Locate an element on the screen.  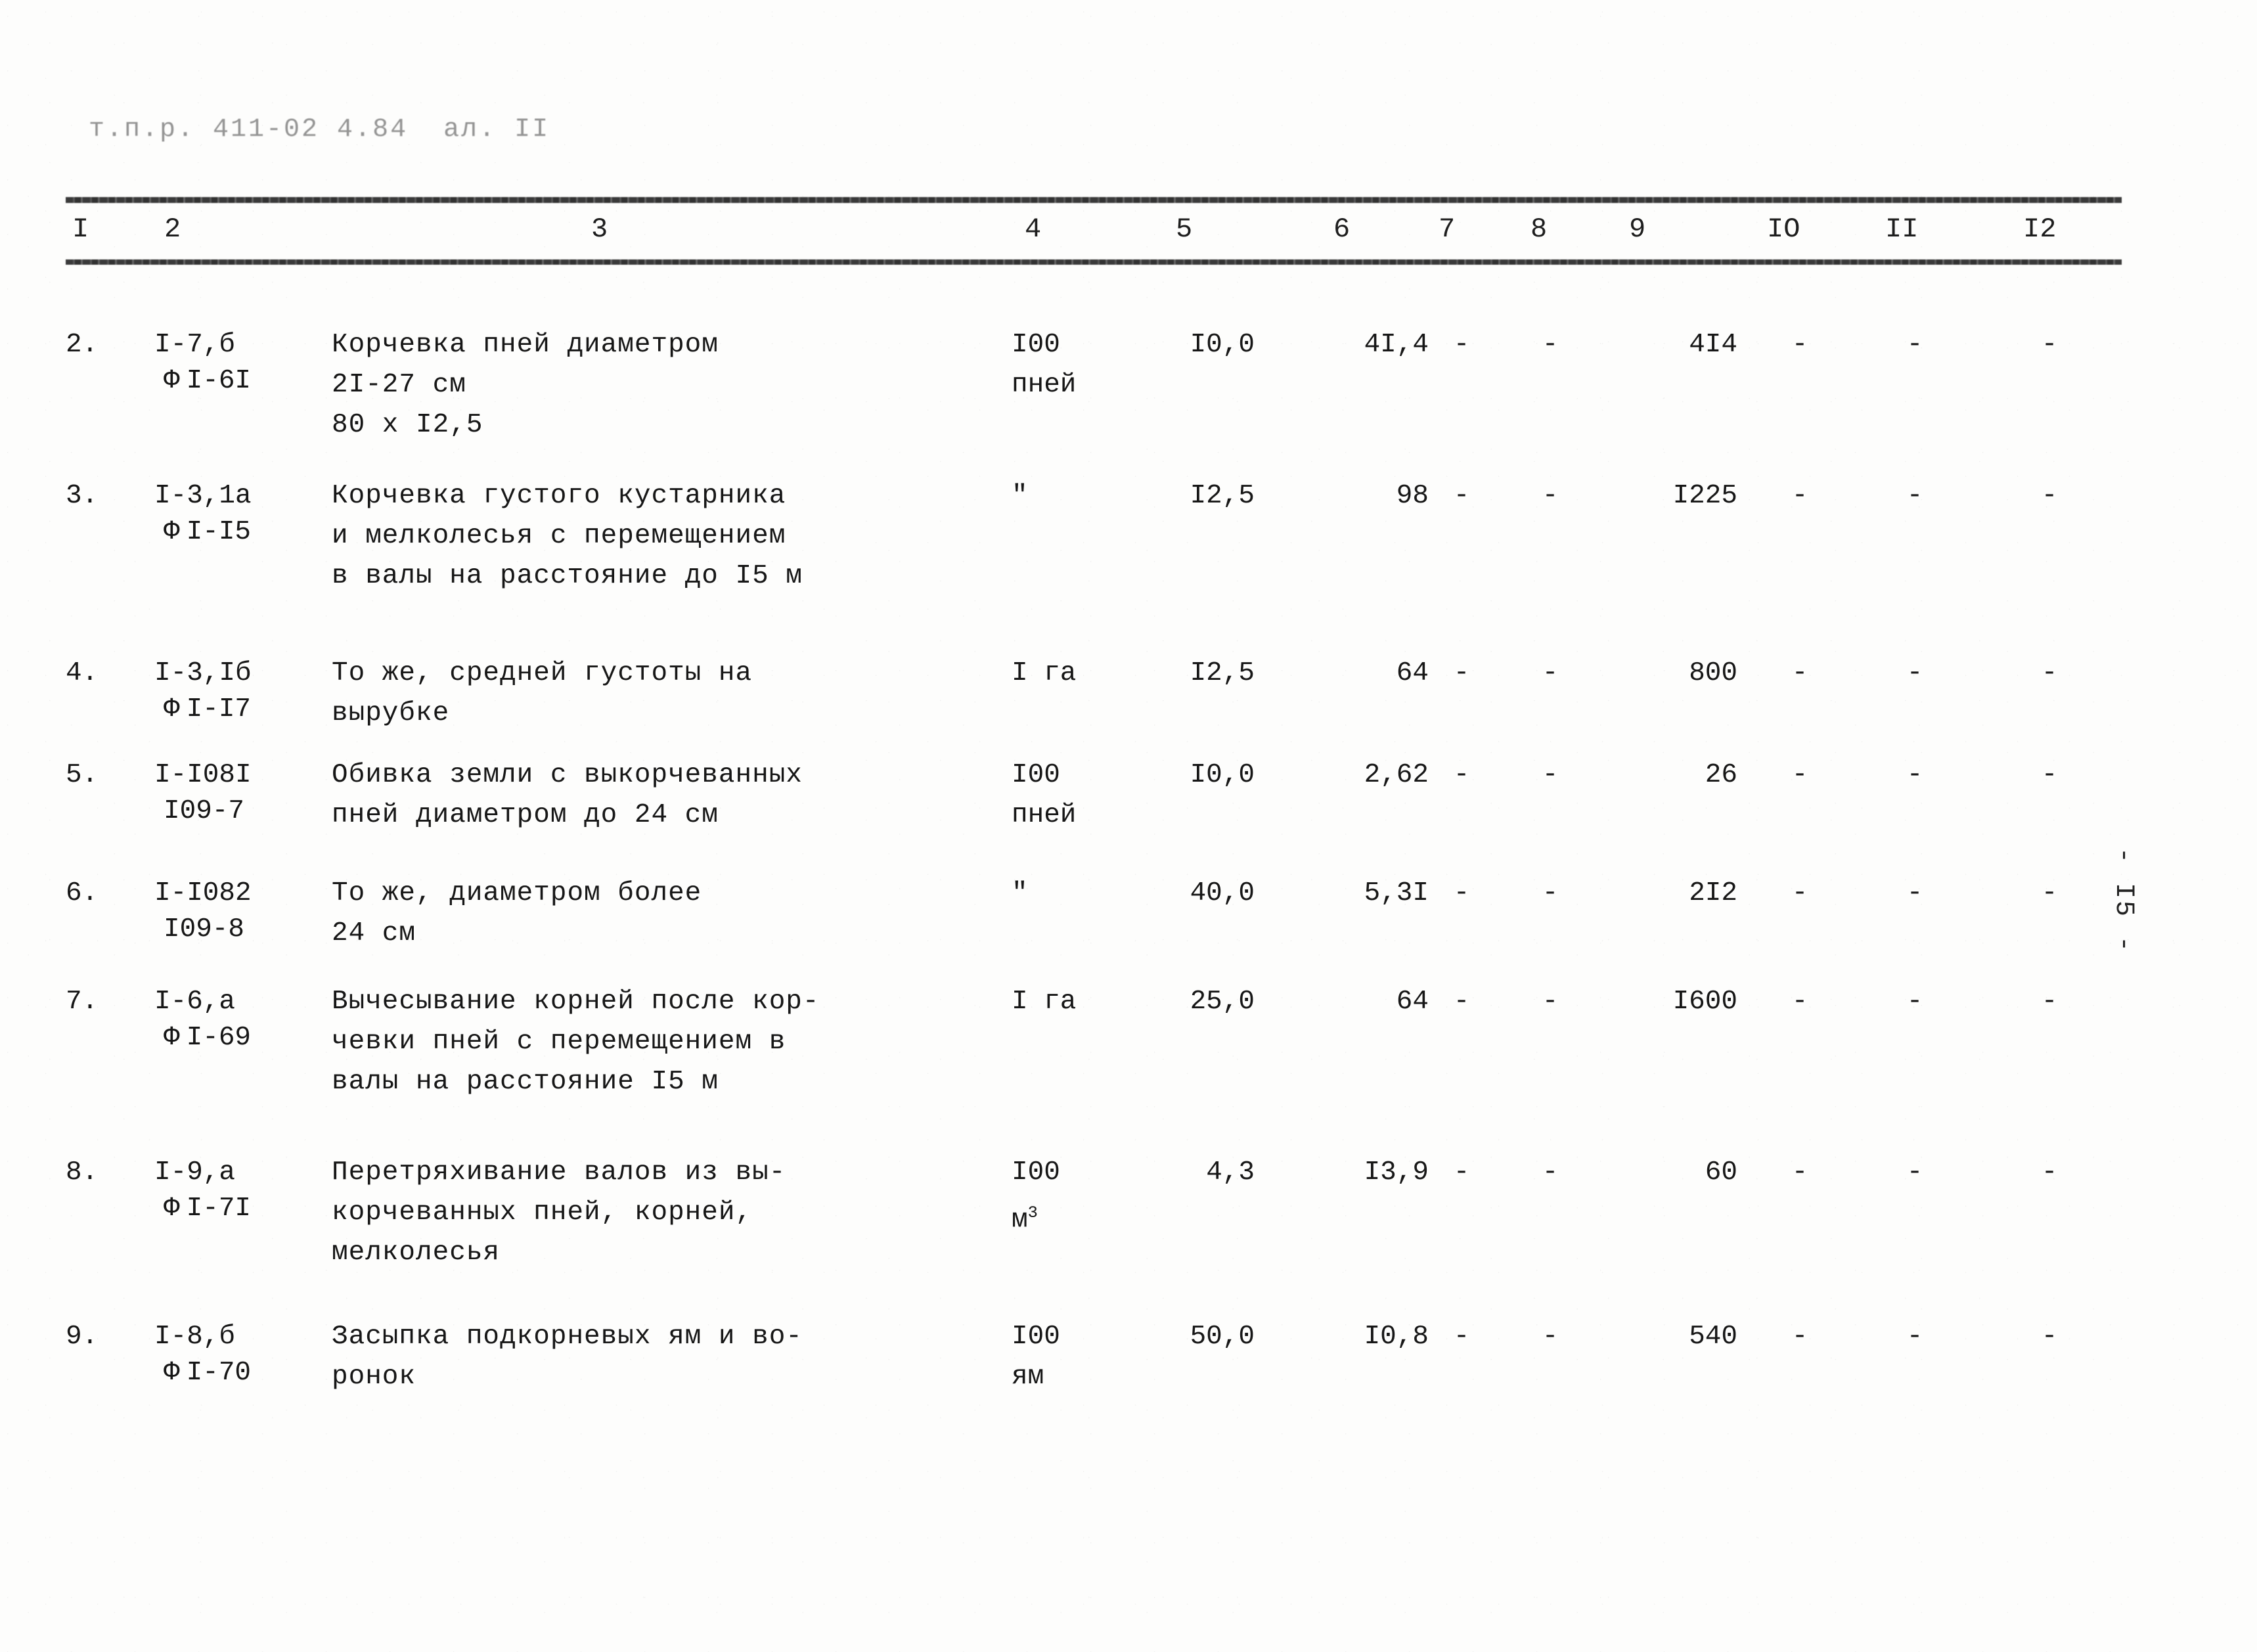
row-code-main: I-I08I is located at coordinates (203, 775).